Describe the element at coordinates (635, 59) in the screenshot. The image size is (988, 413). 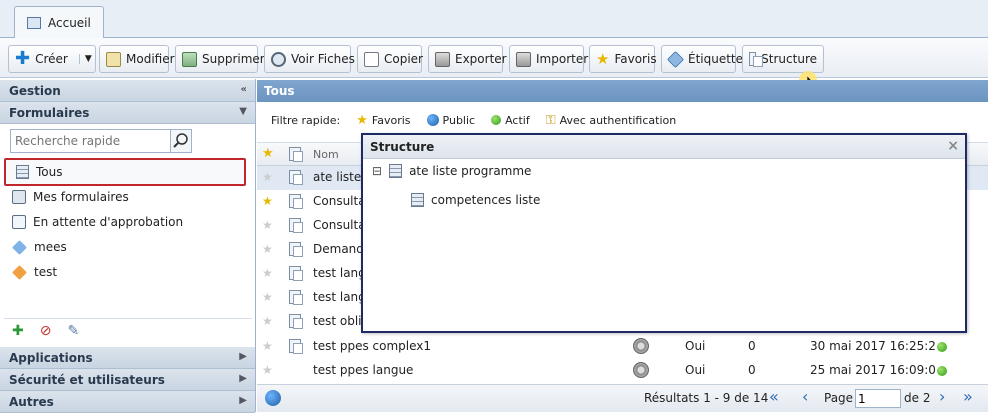
I see `favorites-label: Favoris` at that location.